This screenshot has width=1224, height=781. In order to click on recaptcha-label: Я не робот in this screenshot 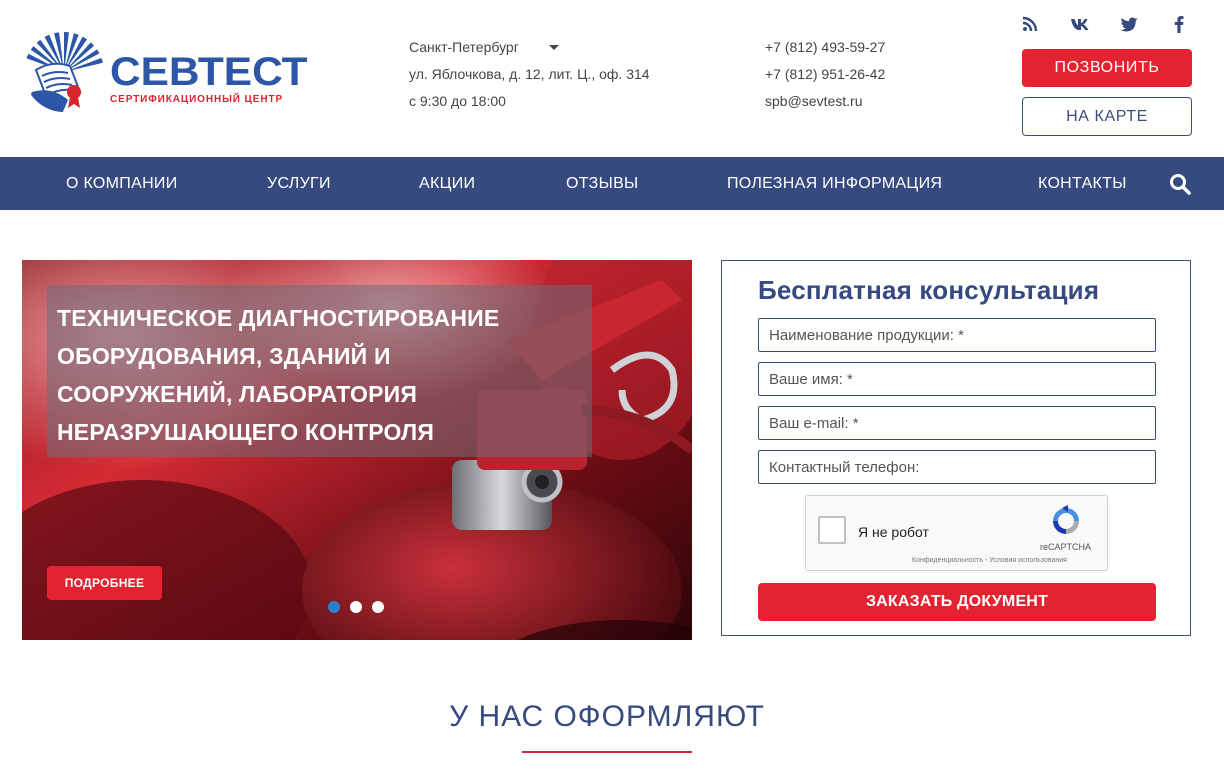, I will do `click(893, 532)`.